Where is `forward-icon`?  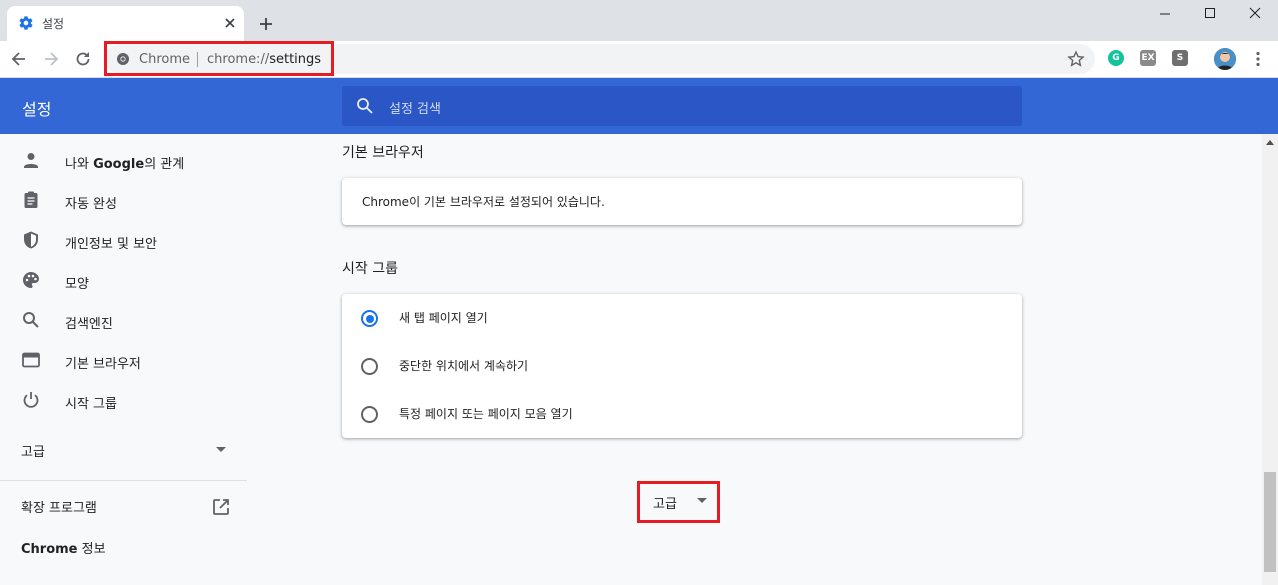 forward-icon is located at coordinates (51, 59).